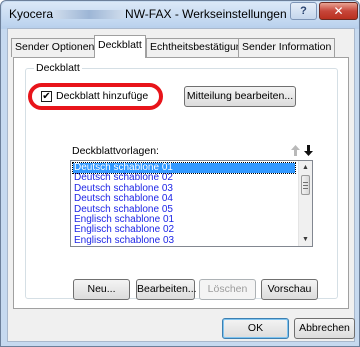 The image size is (360, 347). I want to click on move-down-button, so click(308, 151).